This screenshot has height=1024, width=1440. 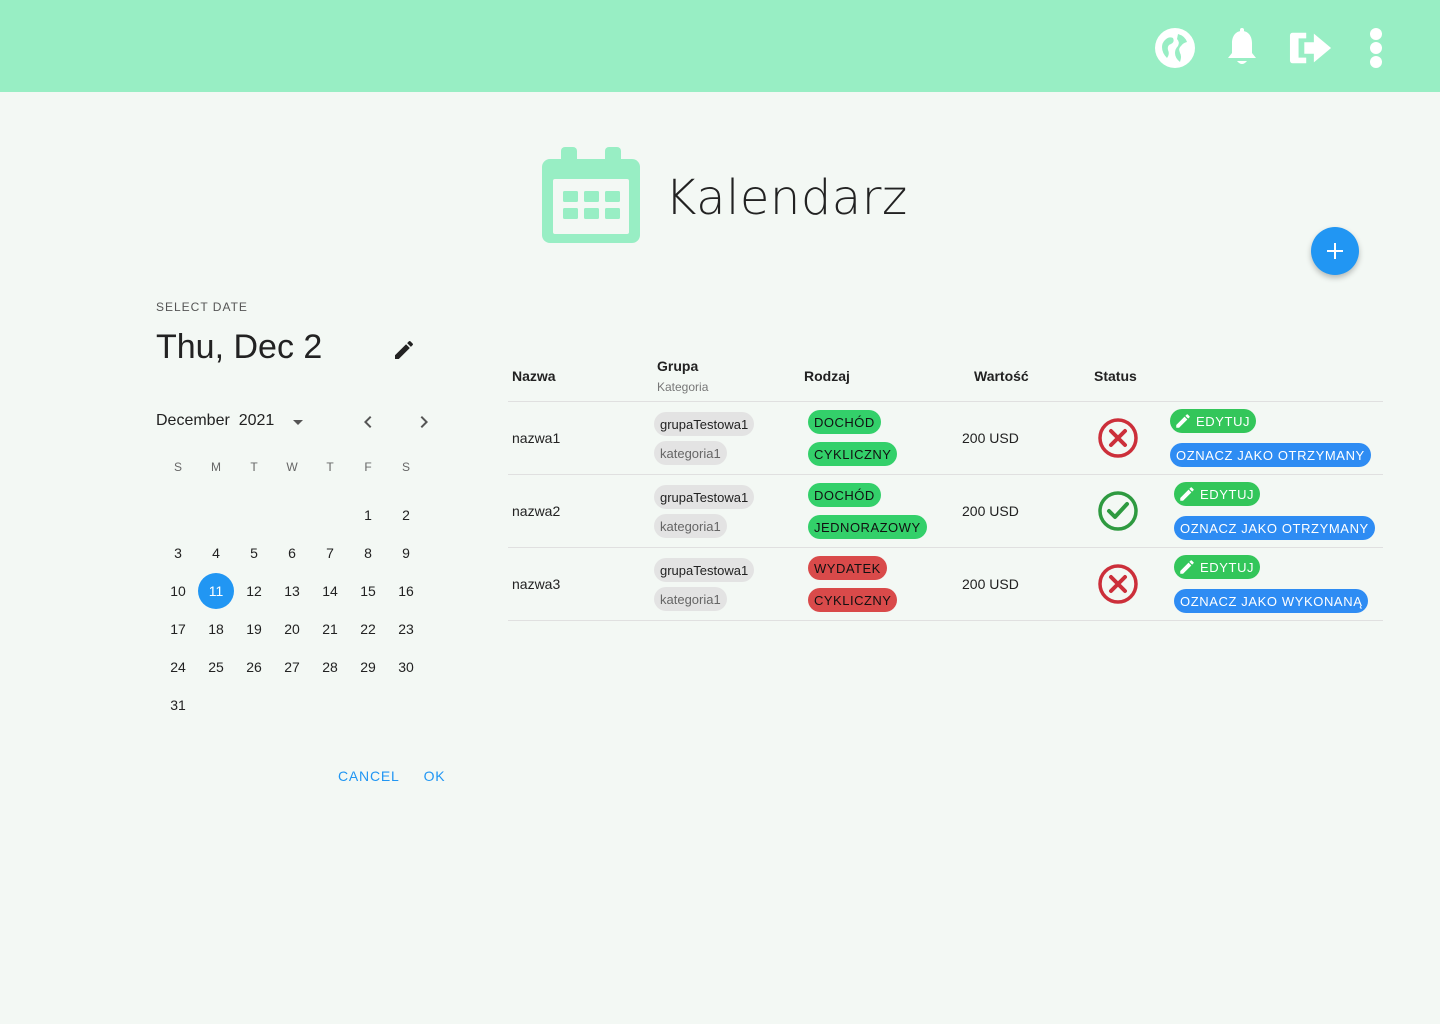 I want to click on month-switcher: December 2021, so click(x=301, y=422).